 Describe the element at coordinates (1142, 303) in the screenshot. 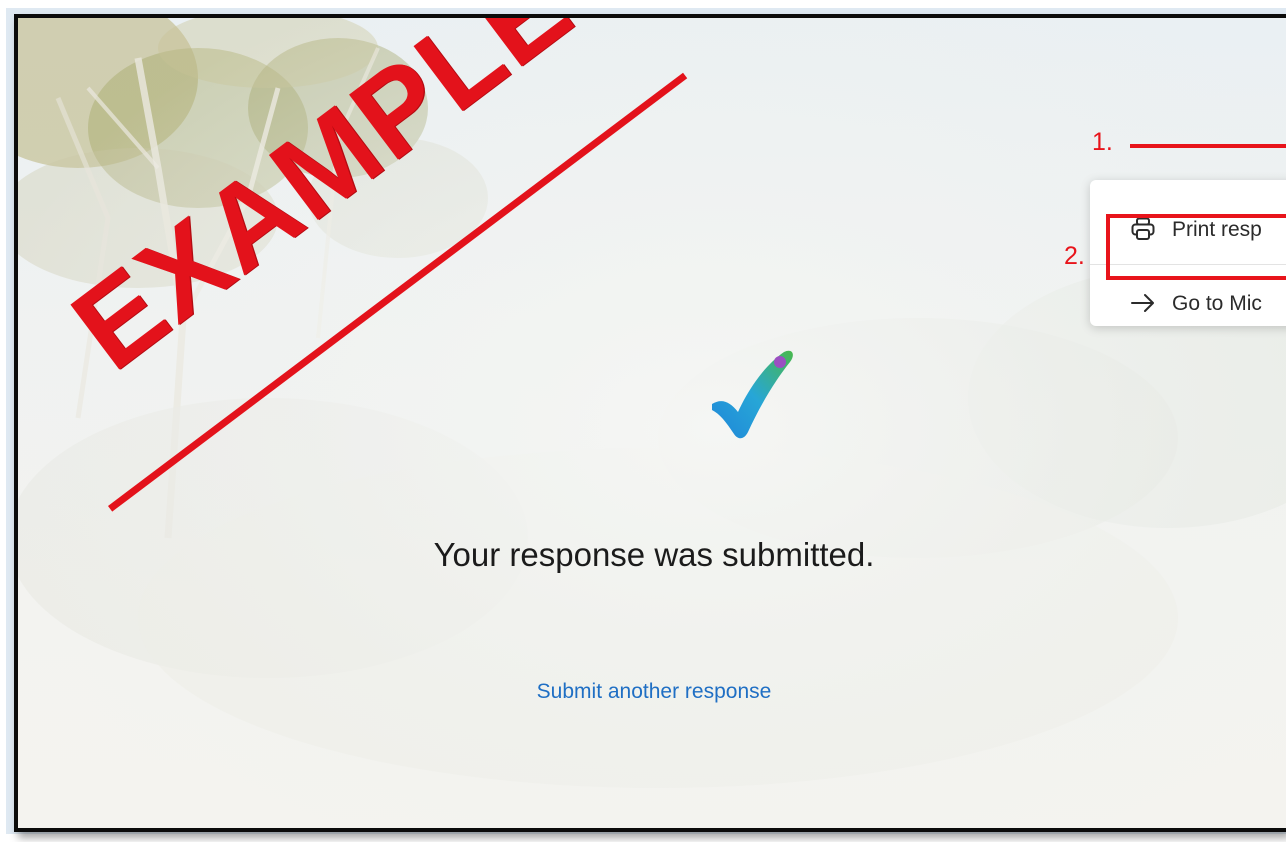

I see `arrow-right-icon` at that location.